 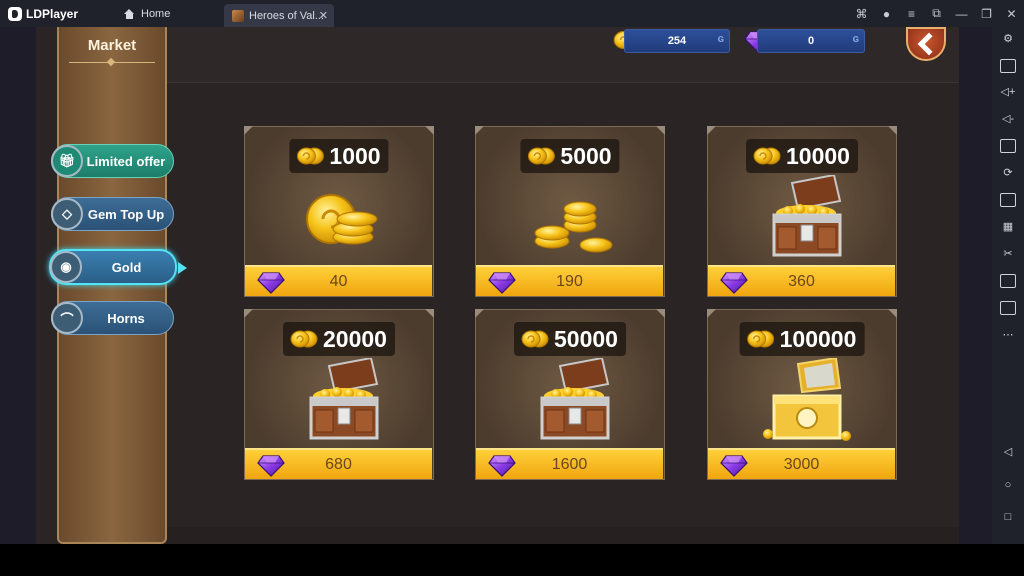 I want to click on emulator-toolbar: ⚙ ◁+ ◁- ⟳ ▦ ✂ ⋯ ◁ ○ □, so click(x=1008, y=285).